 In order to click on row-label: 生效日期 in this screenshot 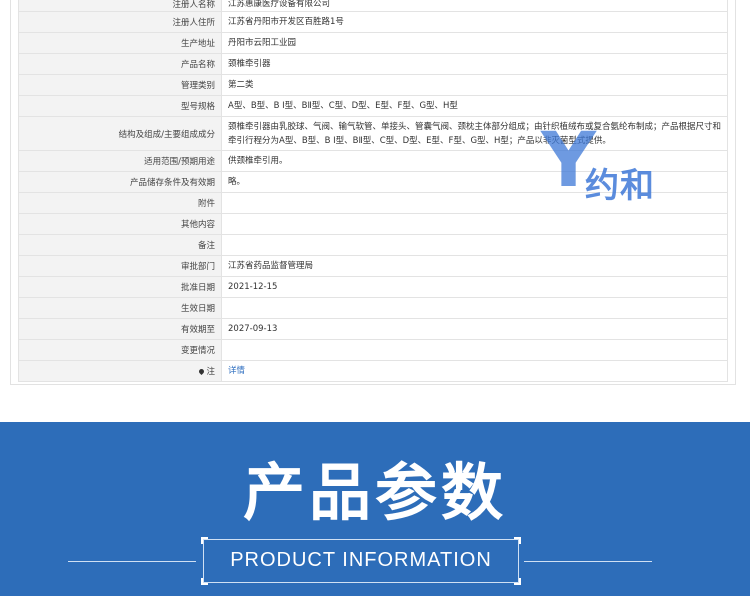, I will do `click(120, 308)`.